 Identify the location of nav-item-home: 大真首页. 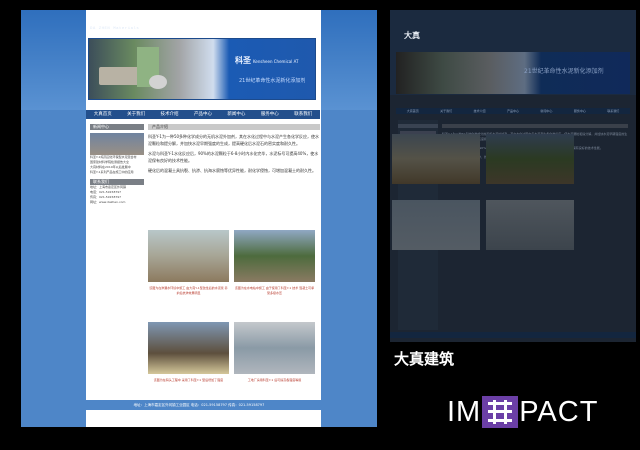
(102, 114).